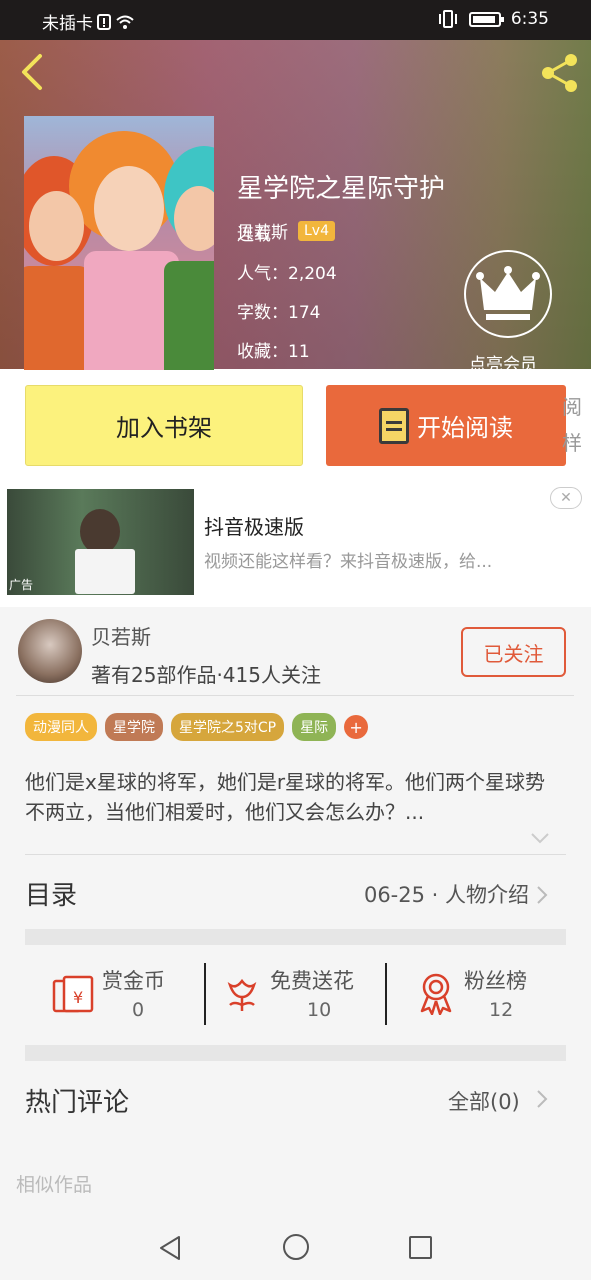 The width and height of the screenshot is (591, 1280). I want to click on vip-button, so click(508, 294).